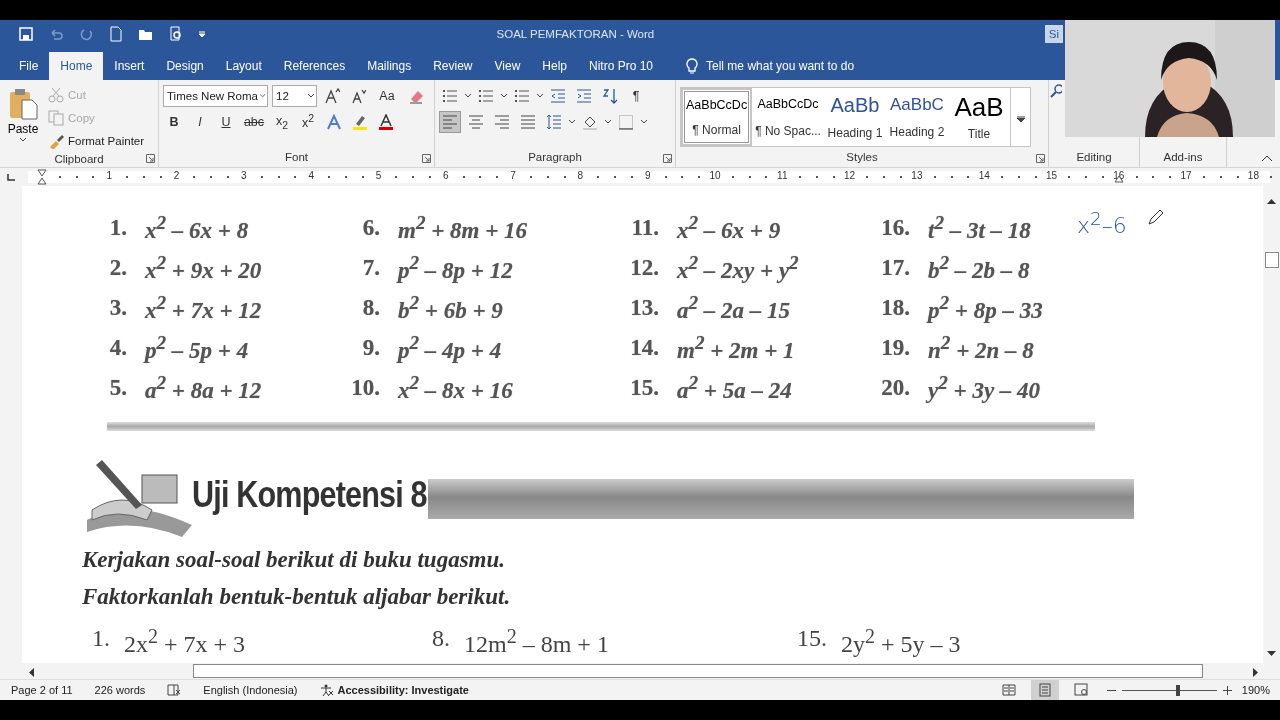 This screenshot has height=720, width=1280. I want to click on format-painter-button: Format Painter, so click(96, 140).